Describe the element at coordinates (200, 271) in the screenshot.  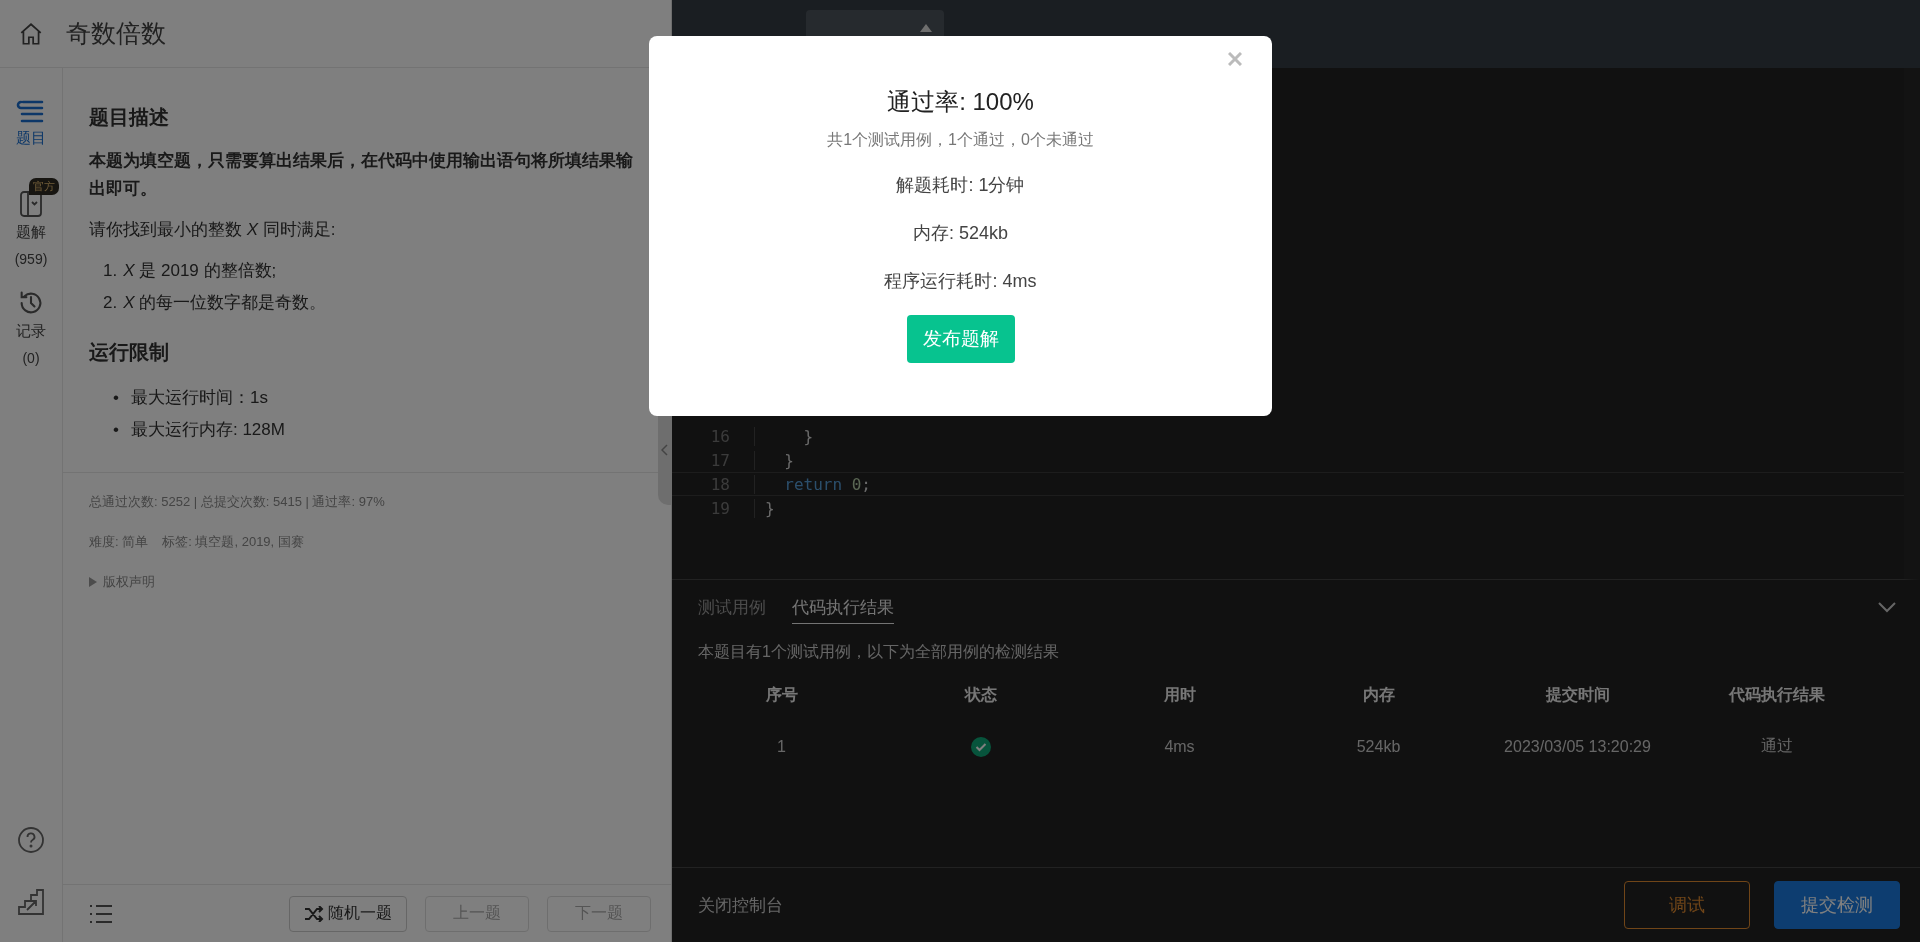
I see `condition-text: X 是 2019 的整倍数;` at that location.